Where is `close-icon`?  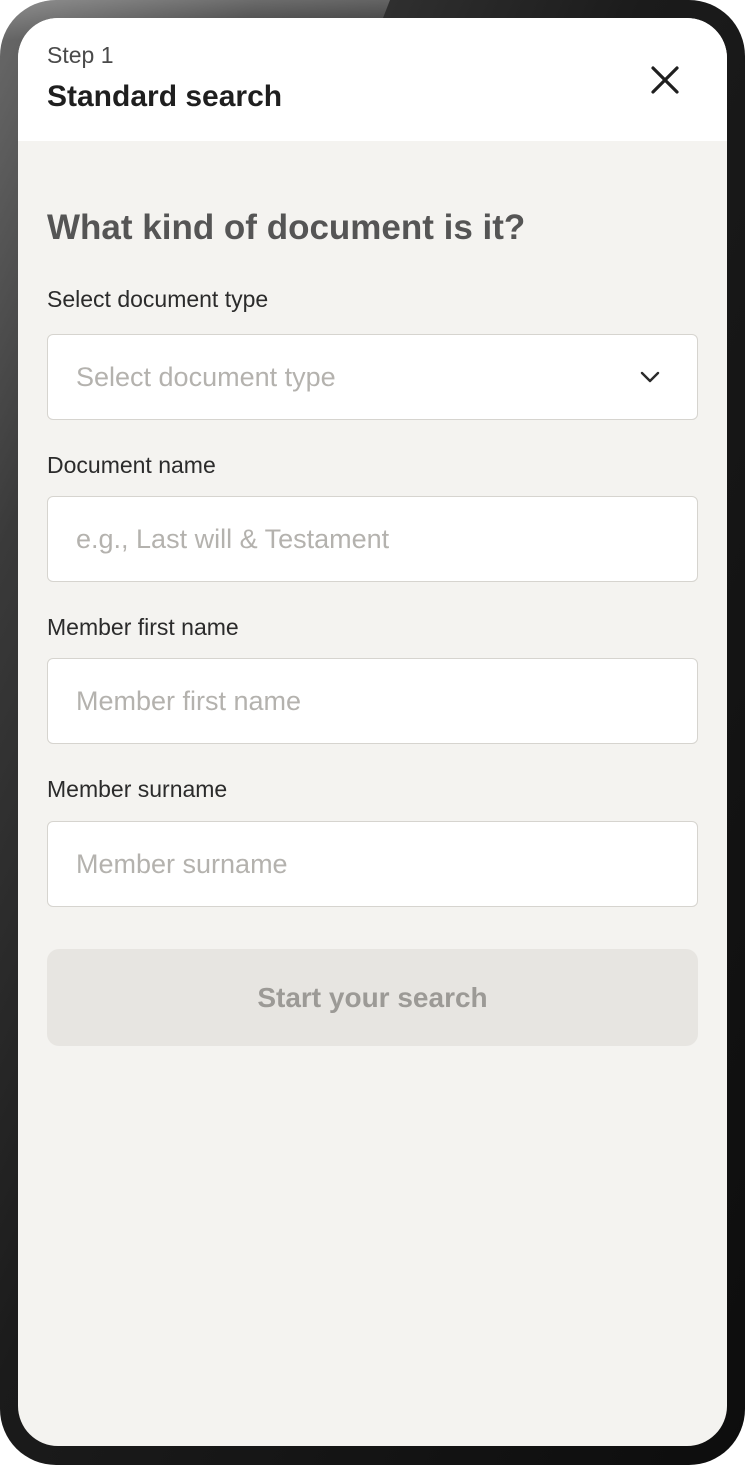 close-icon is located at coordinates (665, 80).